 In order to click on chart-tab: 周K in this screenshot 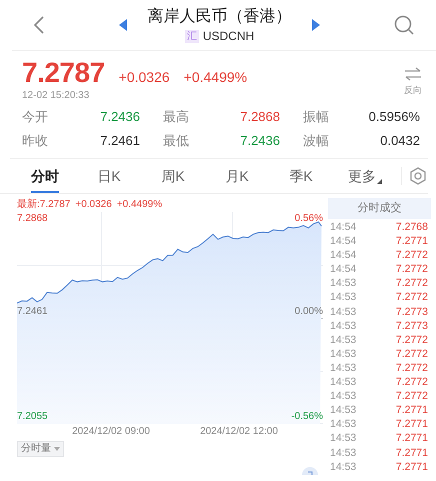, I will do `click(173, 176)`.